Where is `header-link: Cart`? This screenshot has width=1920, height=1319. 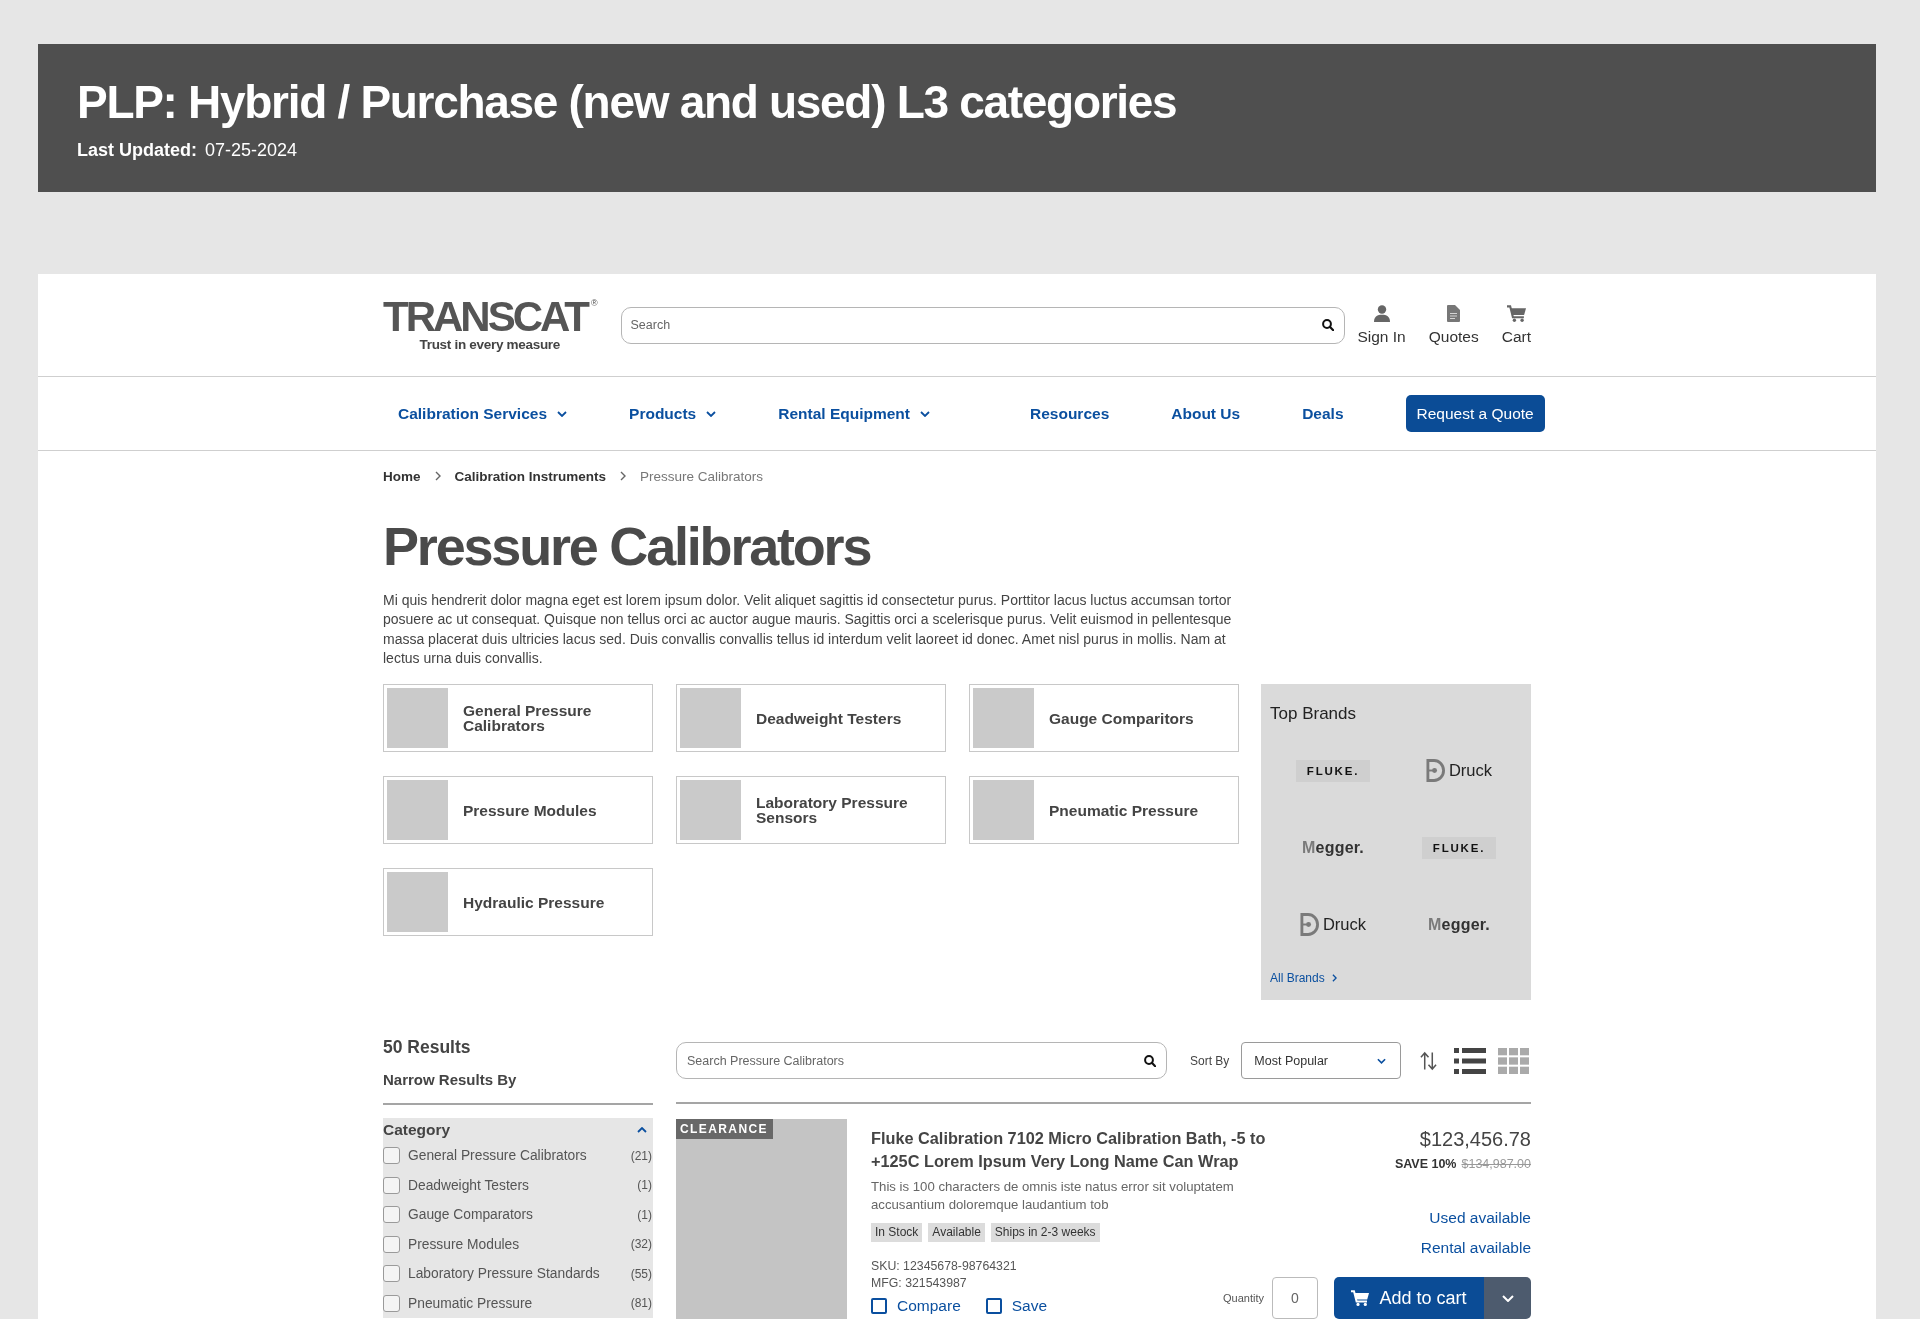 header-link: Cart is located at coordinates (1516, 325).